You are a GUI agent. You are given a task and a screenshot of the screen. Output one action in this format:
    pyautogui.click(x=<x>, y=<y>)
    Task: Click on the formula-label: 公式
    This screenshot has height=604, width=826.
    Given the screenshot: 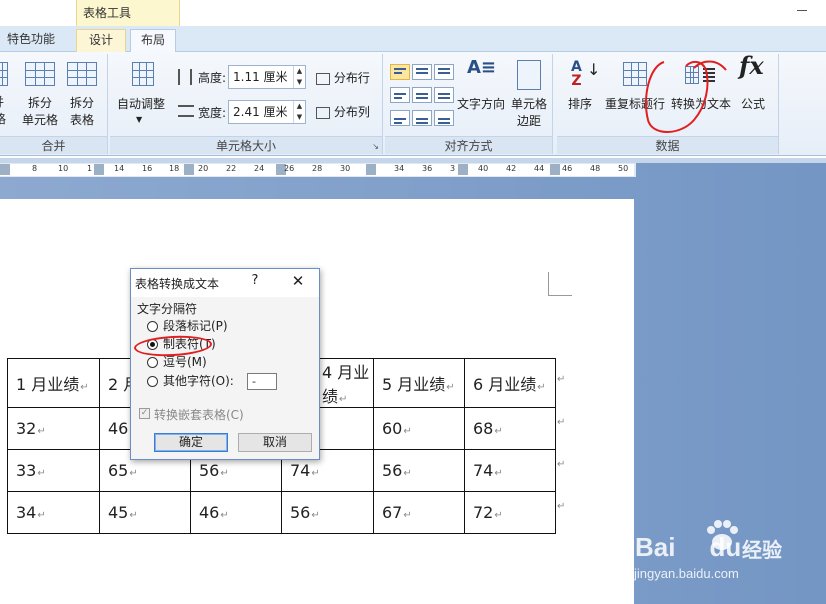 What is the action you would take?
    pyautogui.click(x=752, y=104)
    